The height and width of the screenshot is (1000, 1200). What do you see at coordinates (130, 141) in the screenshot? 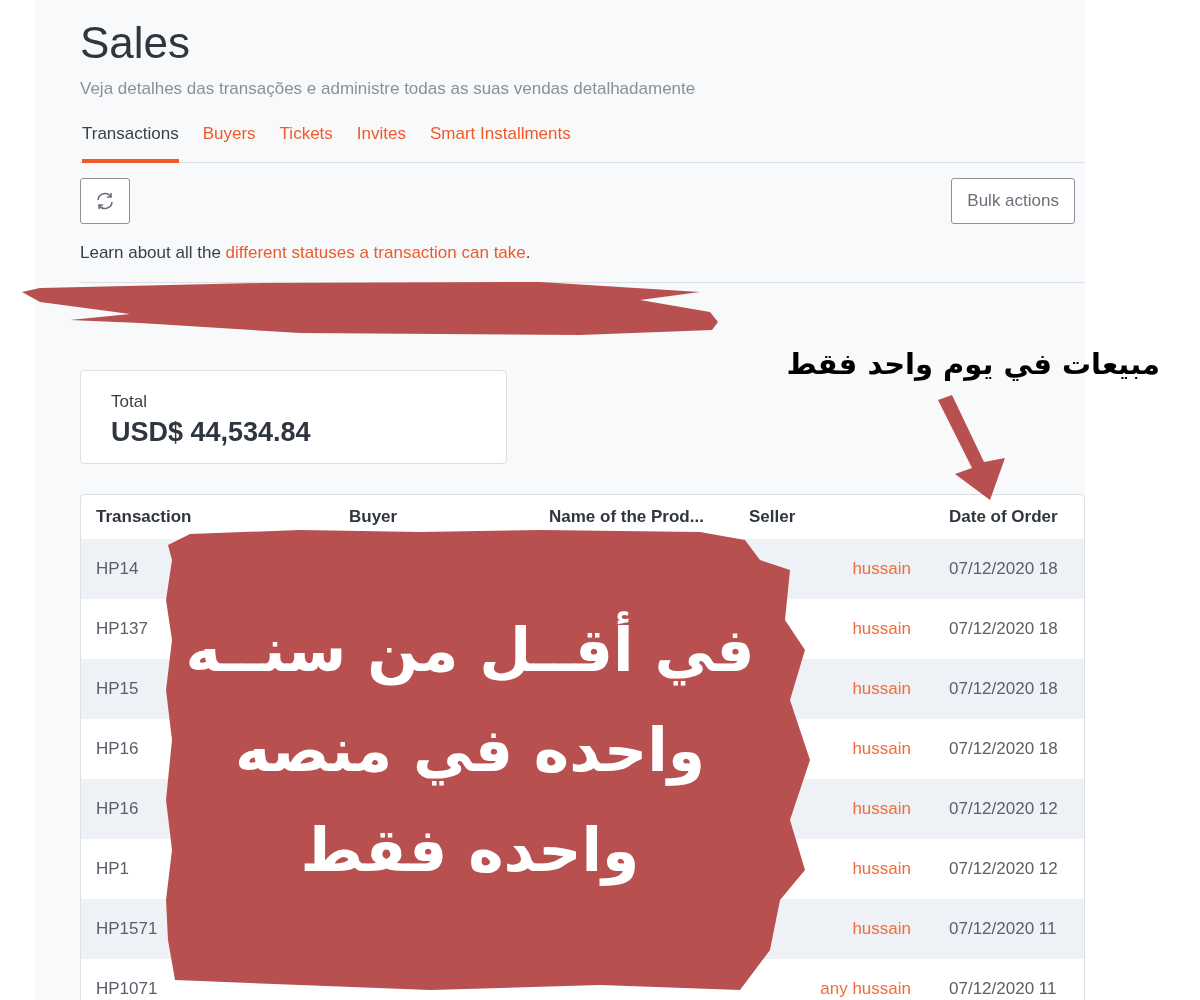
I see `tab: Transactions` at bounding box center [130, 141].